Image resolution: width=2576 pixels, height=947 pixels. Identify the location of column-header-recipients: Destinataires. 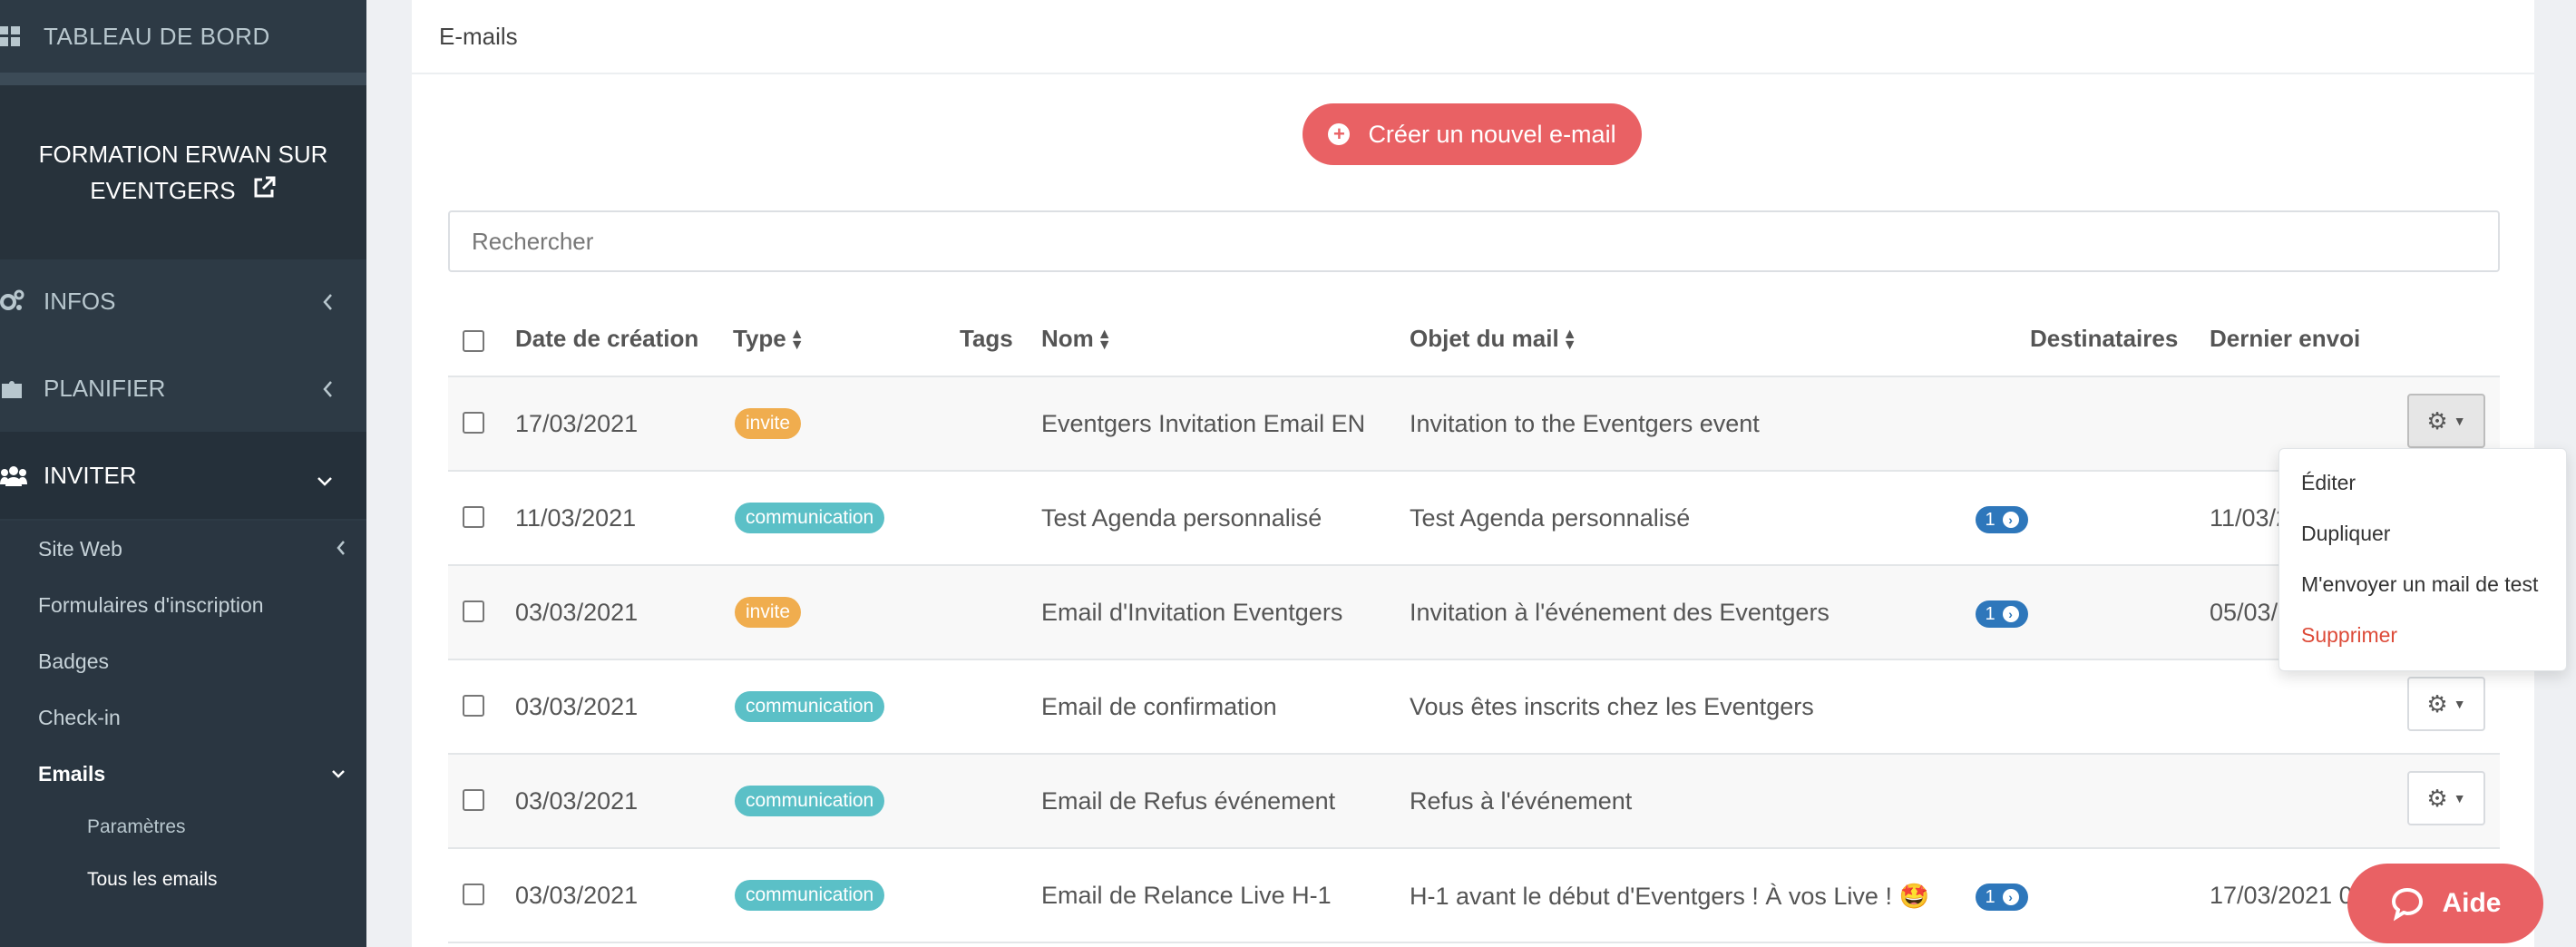
(2104, 339).